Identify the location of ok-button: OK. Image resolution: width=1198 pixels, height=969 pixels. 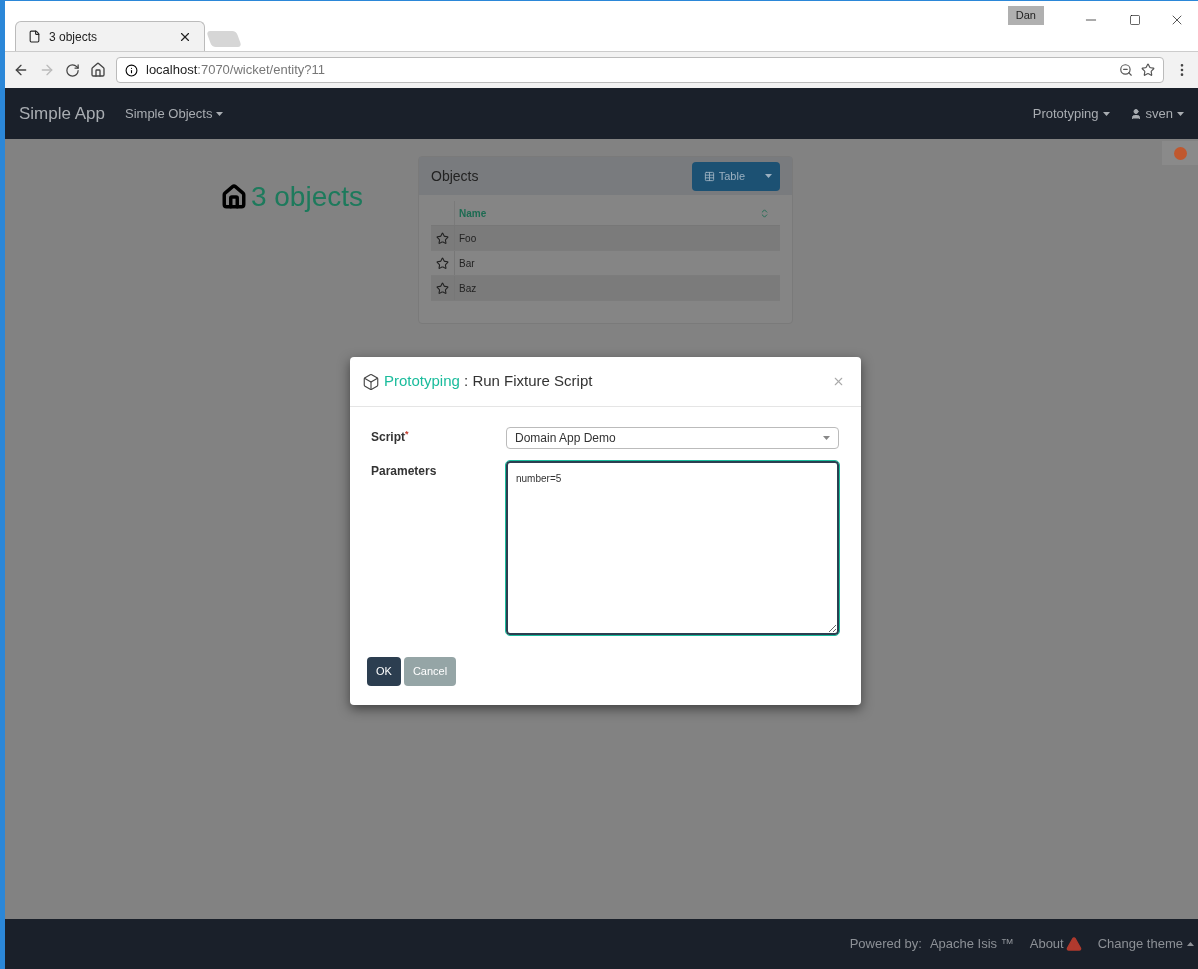
(384, 671).